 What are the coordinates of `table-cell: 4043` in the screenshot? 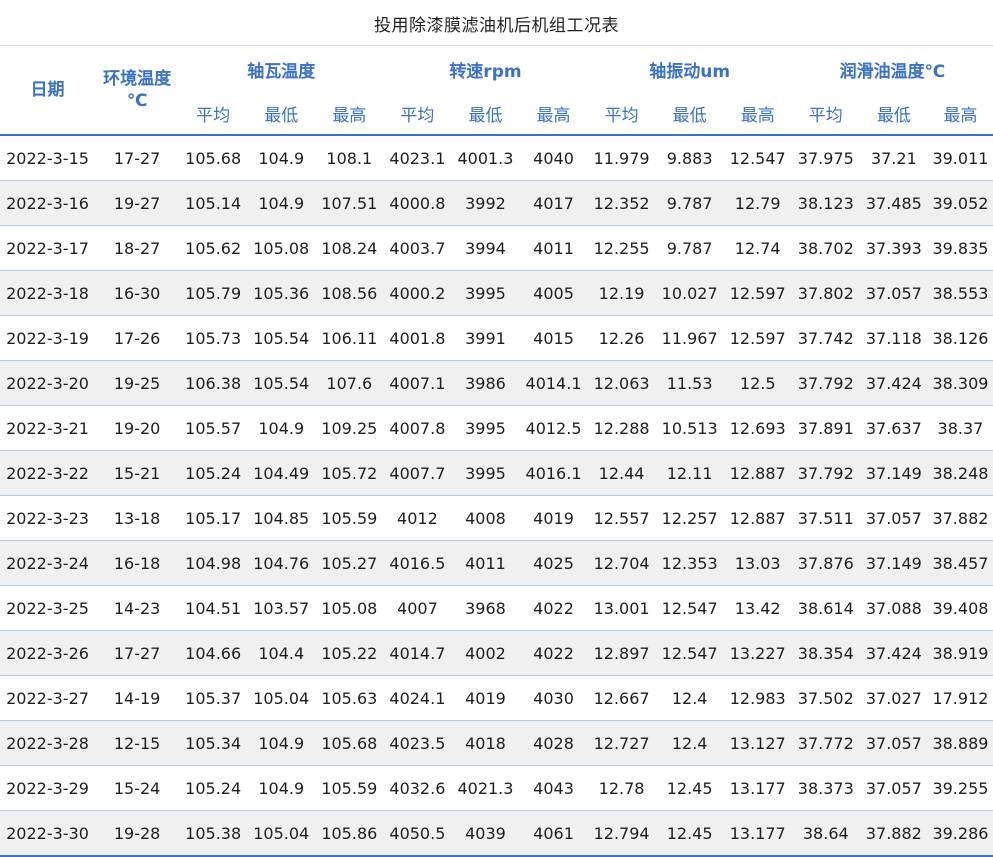 It's located at (553, 788).